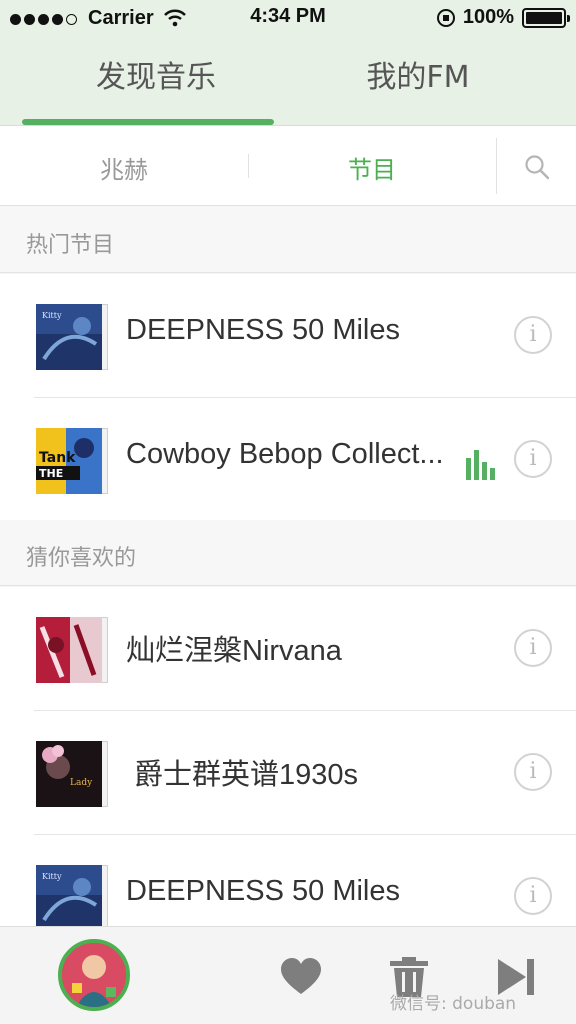 The image size is (576, 1024). I want to click on svg-text: Tank, so click(57, 458).